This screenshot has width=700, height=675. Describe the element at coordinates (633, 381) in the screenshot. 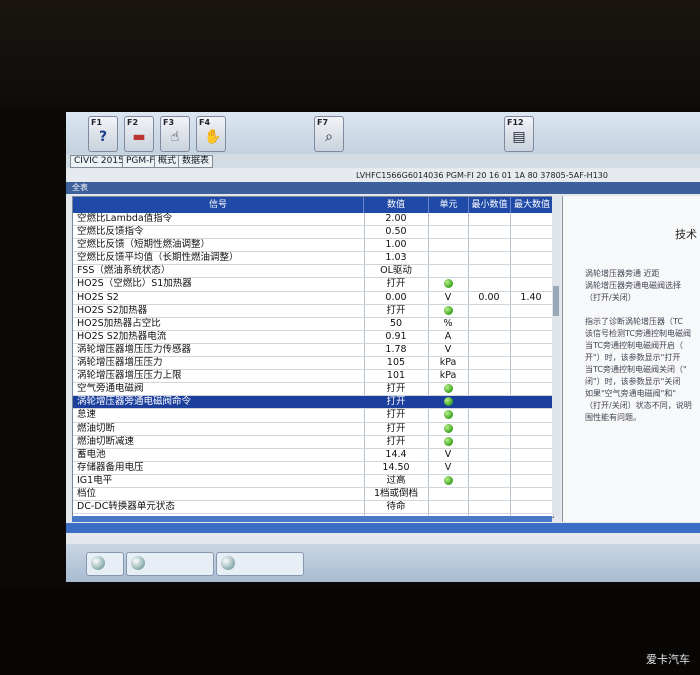

I see `help-line: 闭"）时，该参数显示"关闭` at that location.